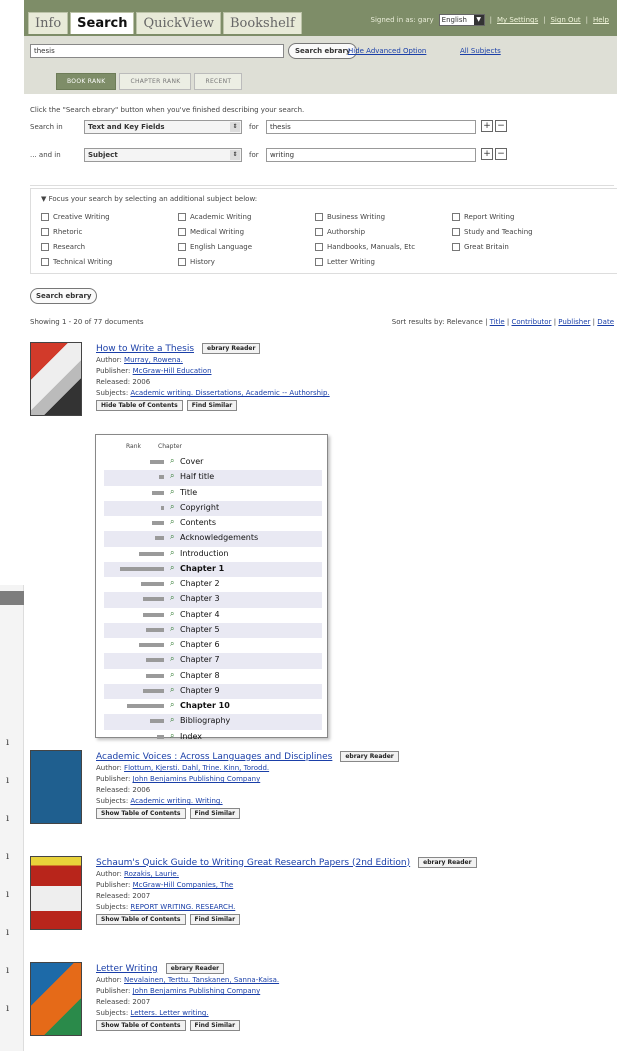 The width and height of the screenshot is (617, 1051). What do you see at coordinates (200, 675) in the screenshot?
I see `chapter-title: Chapter 8` at bounding box center [200, 675].